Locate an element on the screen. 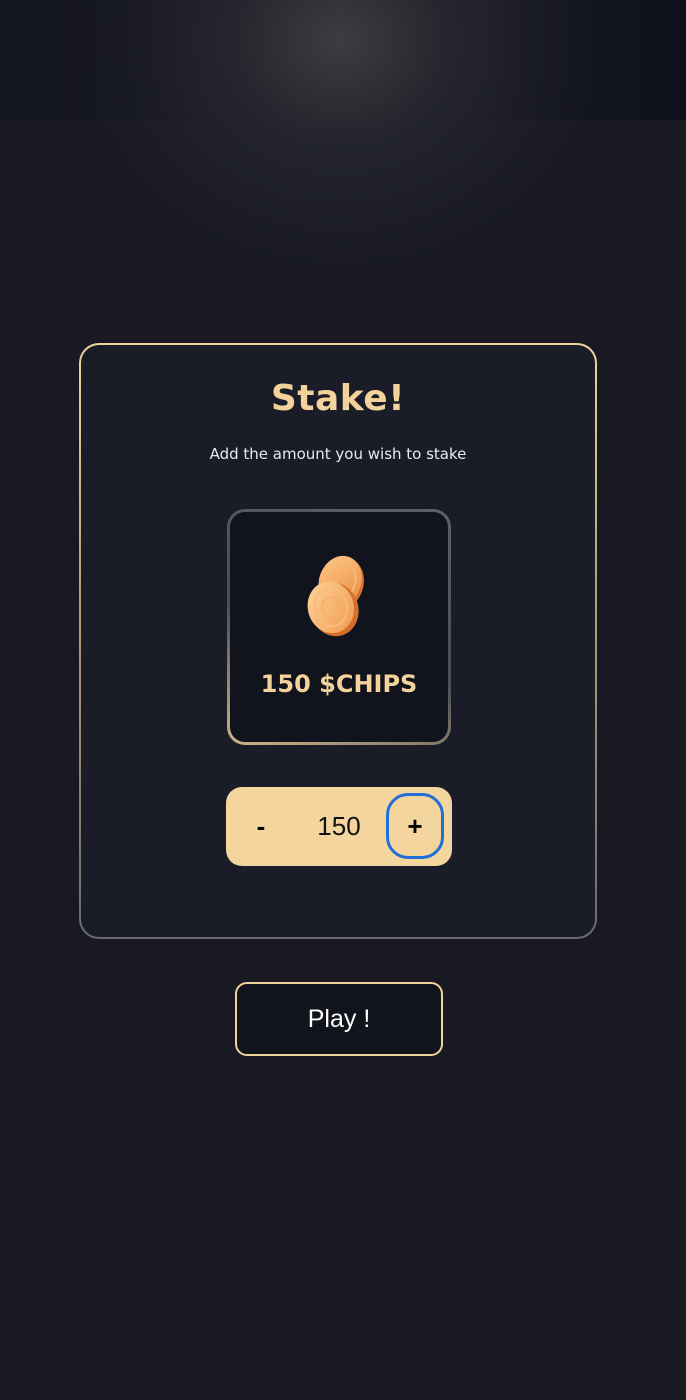  stake-stepper: - 150 + is located at coordinates (339, 826).